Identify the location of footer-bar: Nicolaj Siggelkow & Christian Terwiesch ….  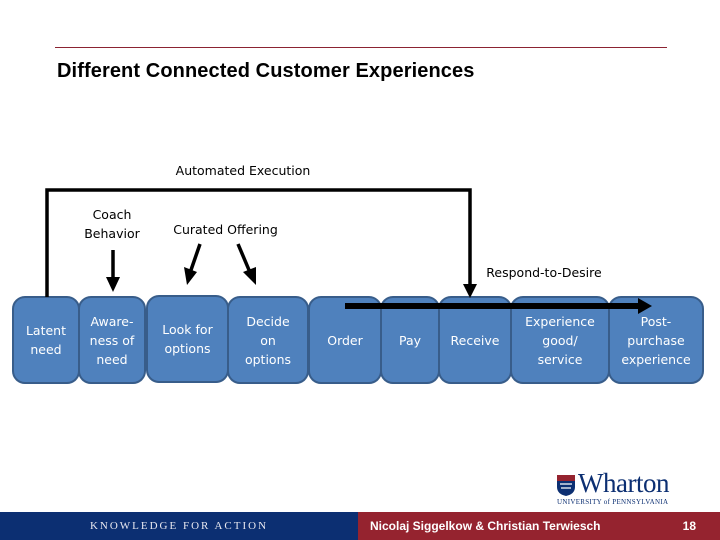
(539, 526).